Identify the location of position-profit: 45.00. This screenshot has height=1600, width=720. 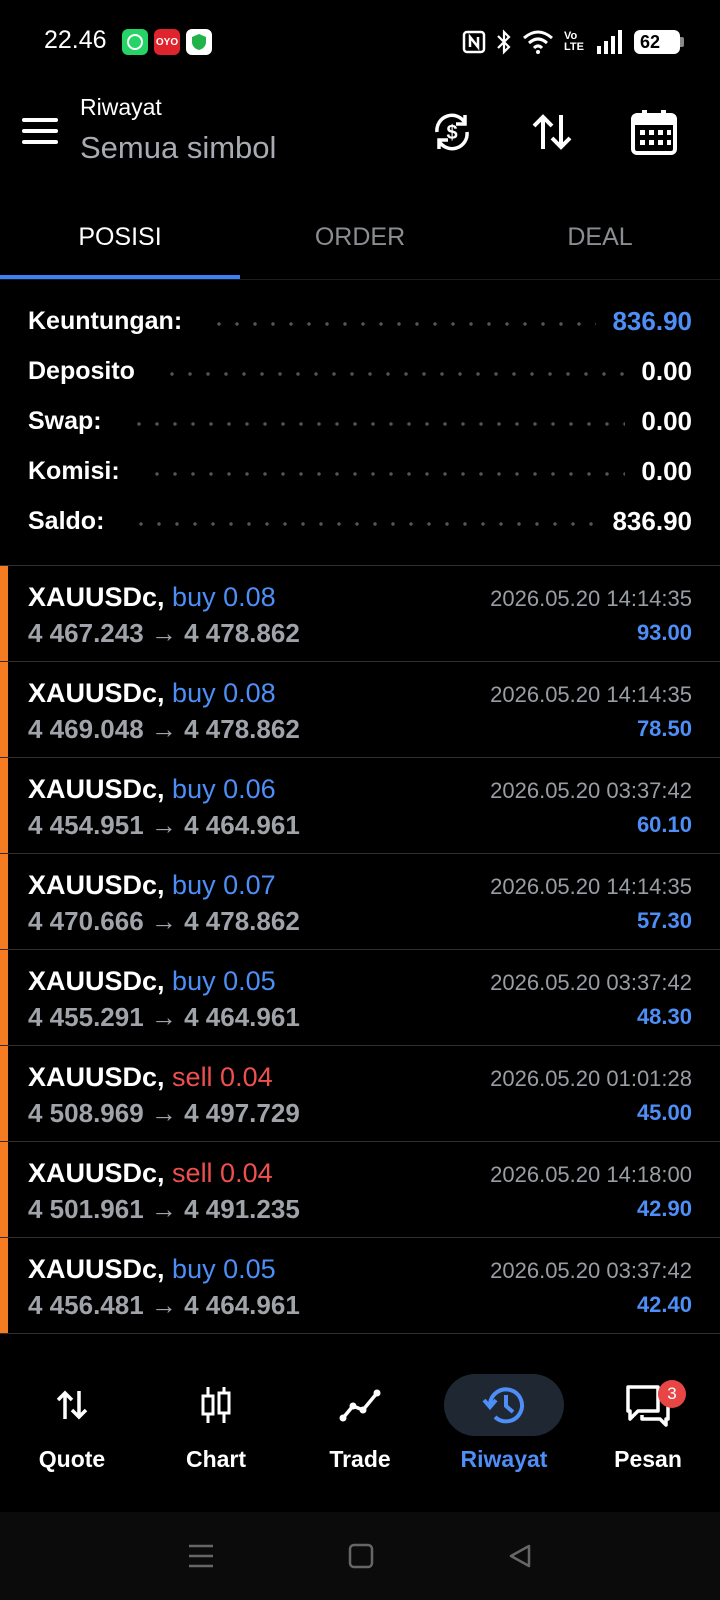
(664, 1112).